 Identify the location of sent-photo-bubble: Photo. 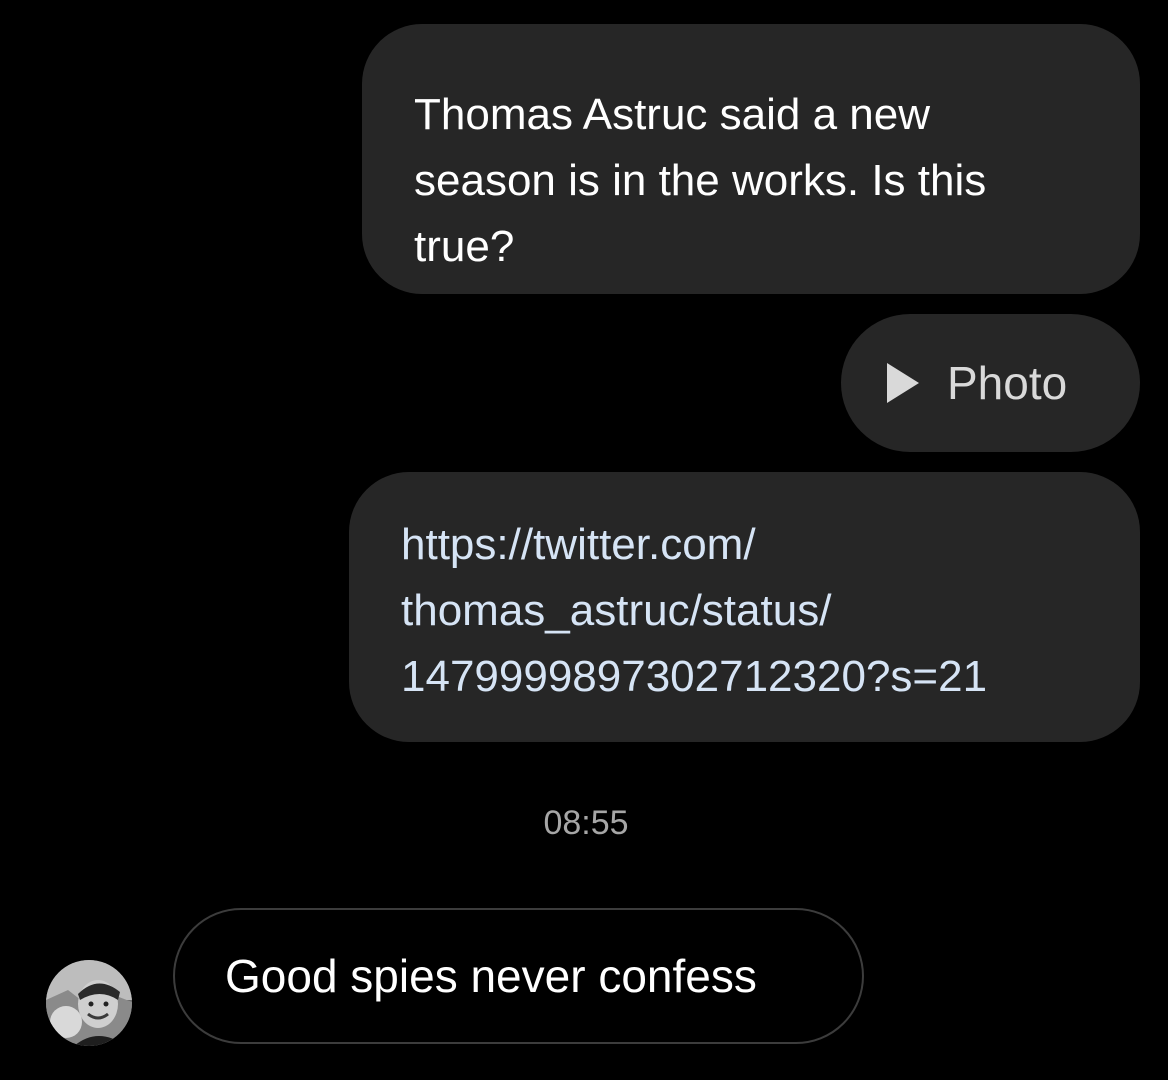
(990, 383).